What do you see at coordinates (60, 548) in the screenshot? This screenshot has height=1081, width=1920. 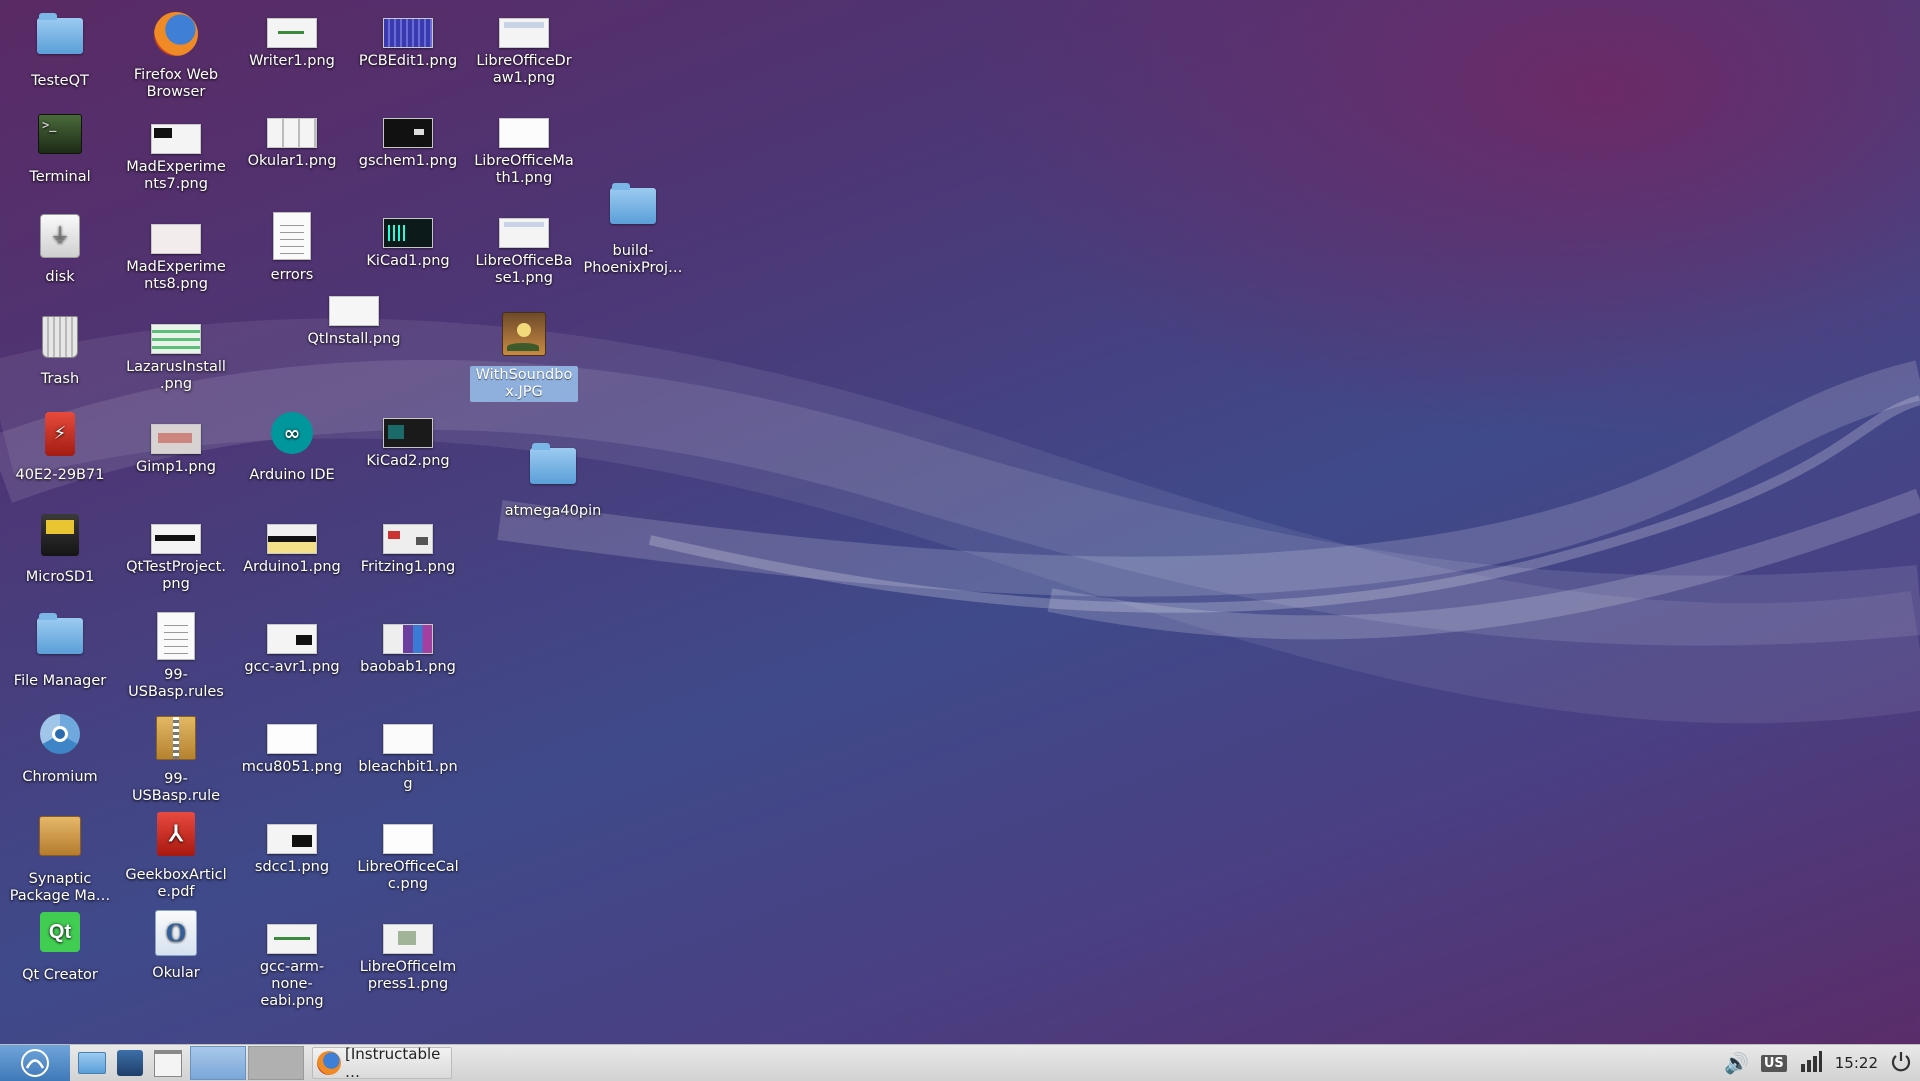 I see `desktop-icon-microsd1: MicroSD1` at bounding box center [60, 548].